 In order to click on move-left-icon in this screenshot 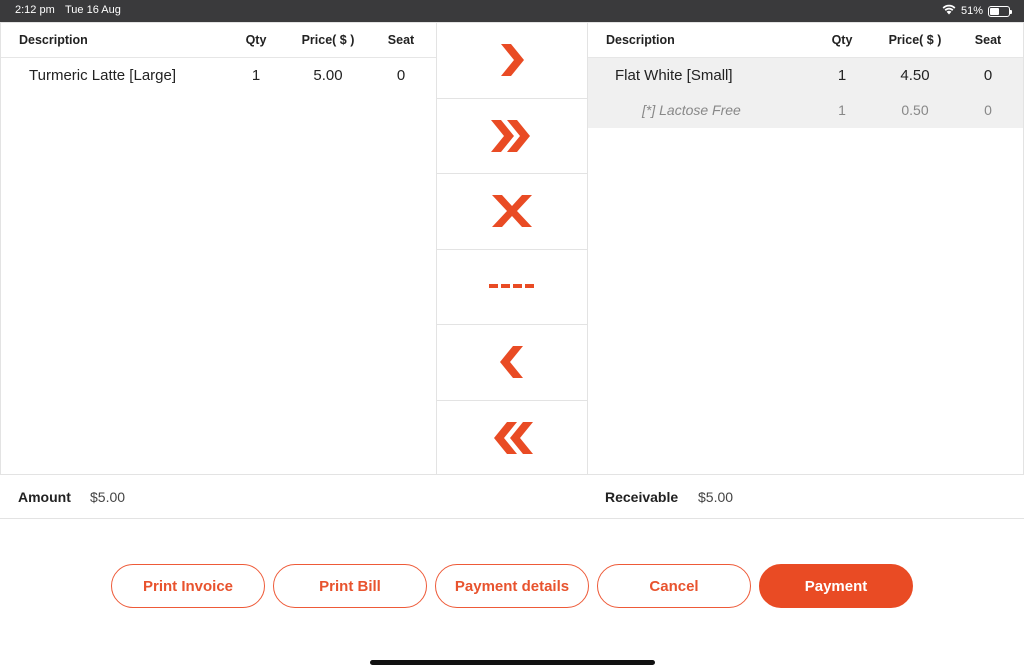, I will do `click(512, 362)`.